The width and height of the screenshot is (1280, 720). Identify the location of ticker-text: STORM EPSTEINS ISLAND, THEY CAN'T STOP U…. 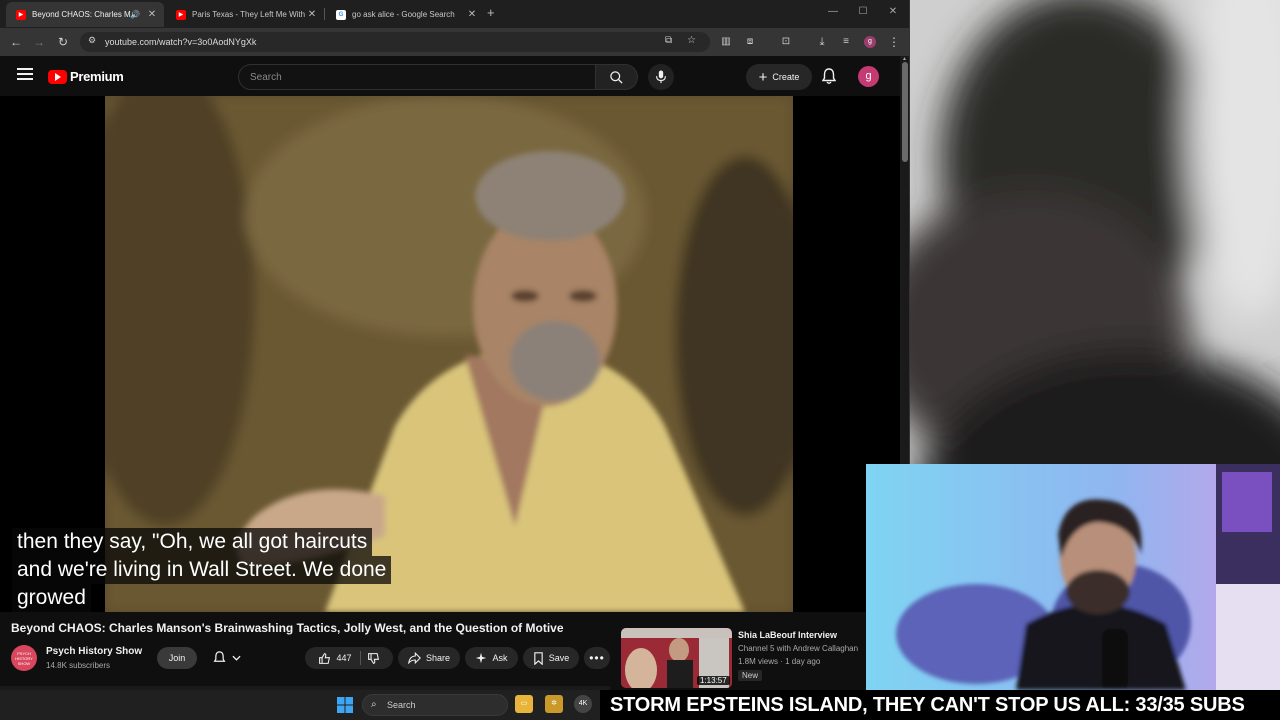
(927, 705).